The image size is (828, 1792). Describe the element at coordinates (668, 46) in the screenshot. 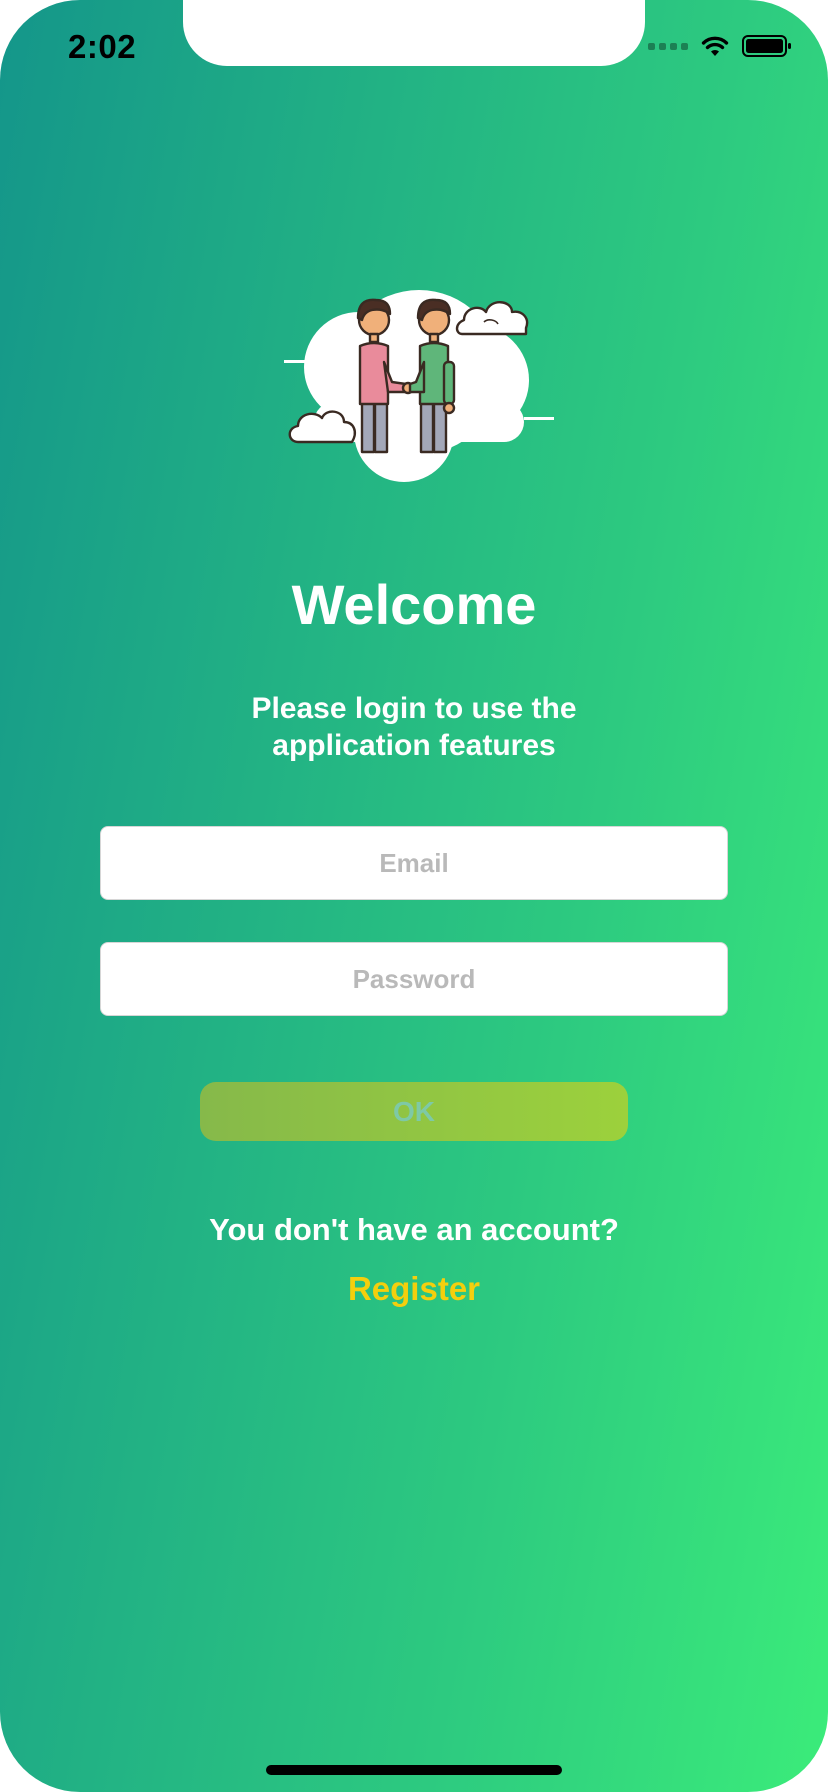

I see `cellular-signal-icon` at that location.